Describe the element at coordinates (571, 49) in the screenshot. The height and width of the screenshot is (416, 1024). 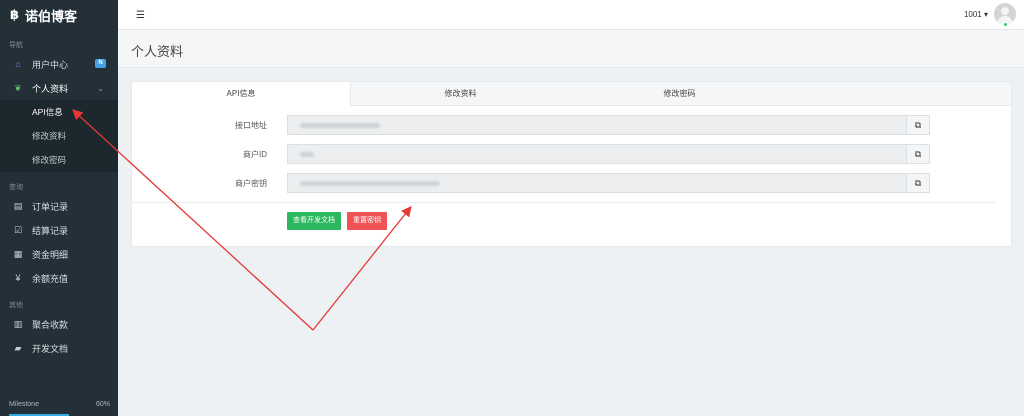
I see `page-header: 个人资料` at that location.